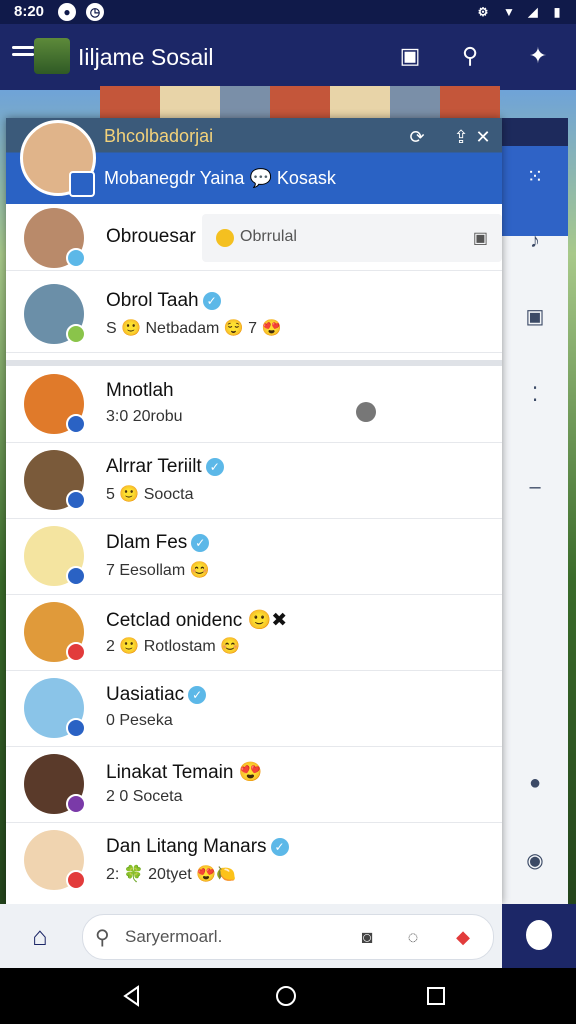  What do you see at coordinates (23, 54) in the screenshot?
I see `menu-icon` at bounding box center [23, 54].